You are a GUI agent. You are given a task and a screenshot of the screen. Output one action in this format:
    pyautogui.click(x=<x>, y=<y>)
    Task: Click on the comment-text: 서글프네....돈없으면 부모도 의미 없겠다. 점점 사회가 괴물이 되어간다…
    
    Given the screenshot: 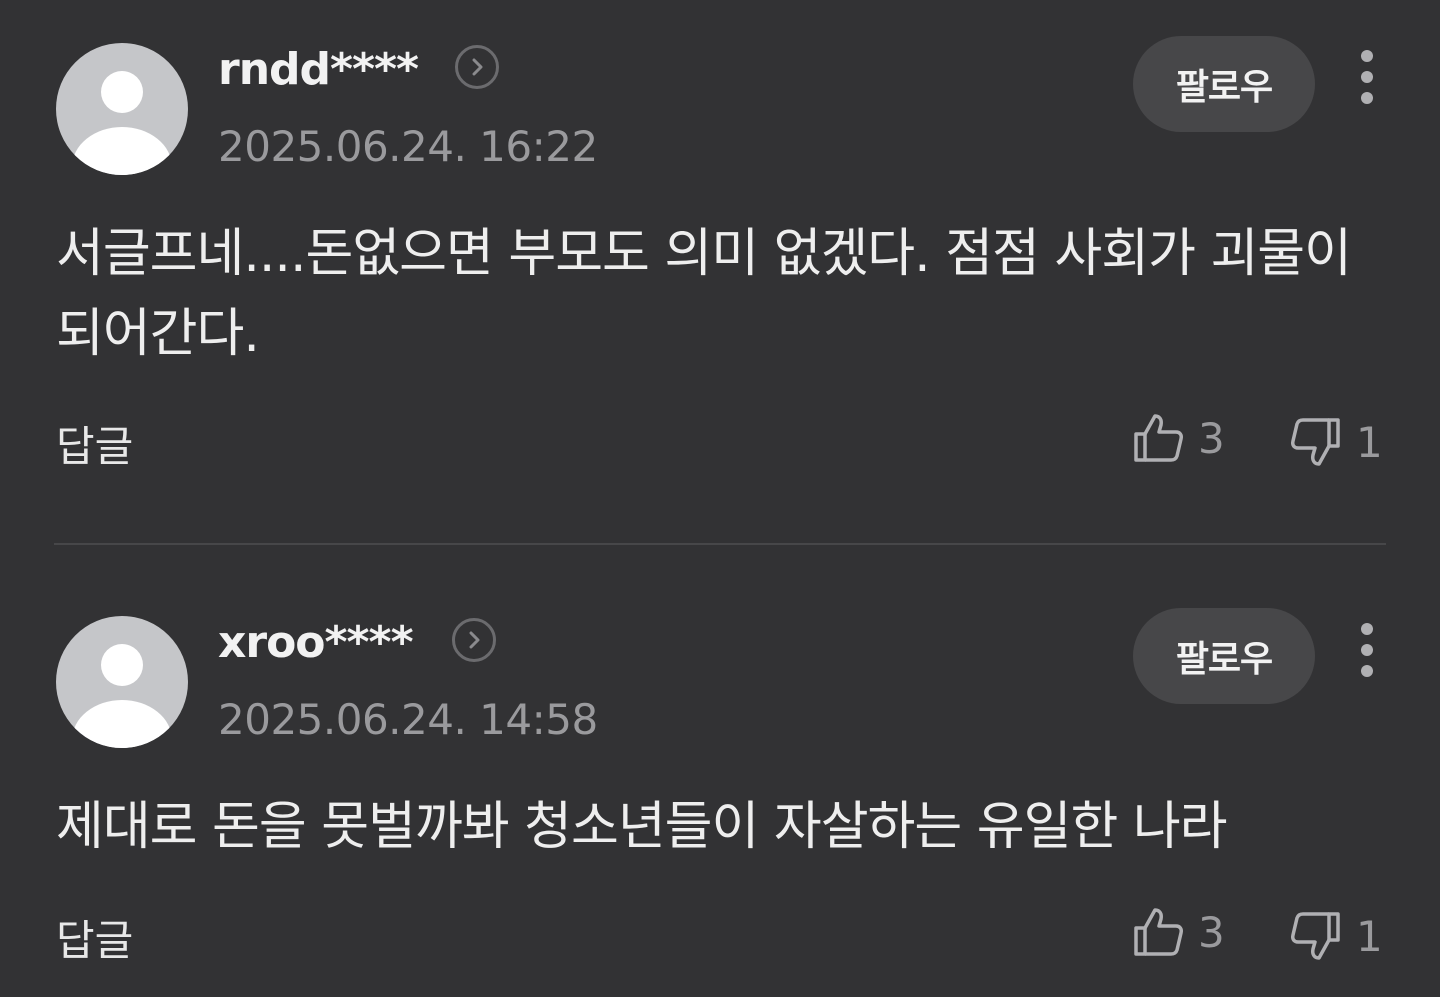 What is the action you would take?
    pyautogui.click(x=704, y=294)
    